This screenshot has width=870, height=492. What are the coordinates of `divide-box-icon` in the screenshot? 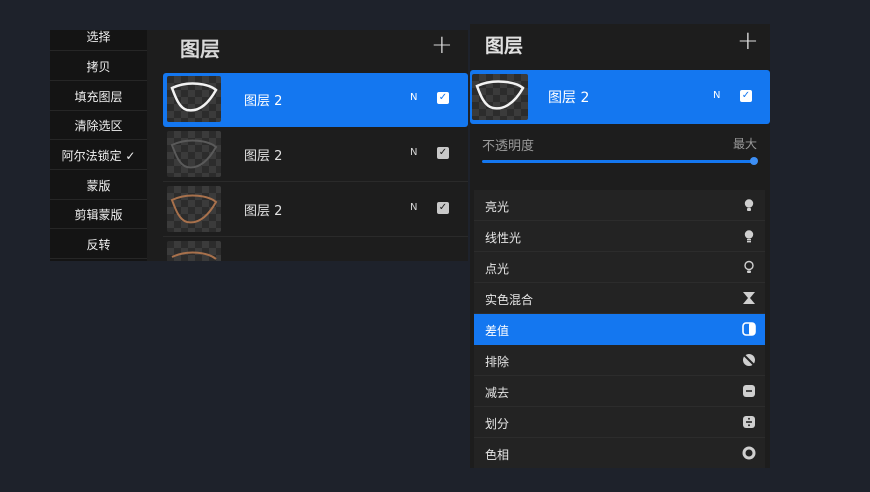 It's located at (749, 422).